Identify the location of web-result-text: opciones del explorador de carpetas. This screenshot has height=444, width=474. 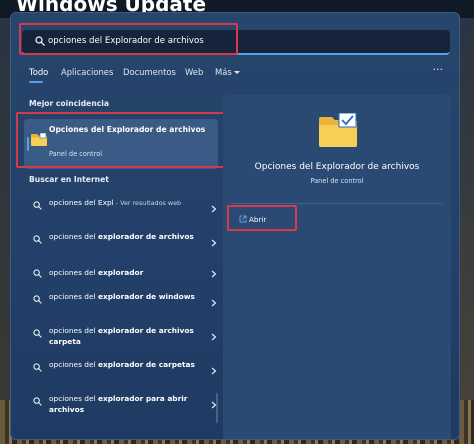
(124, 365).